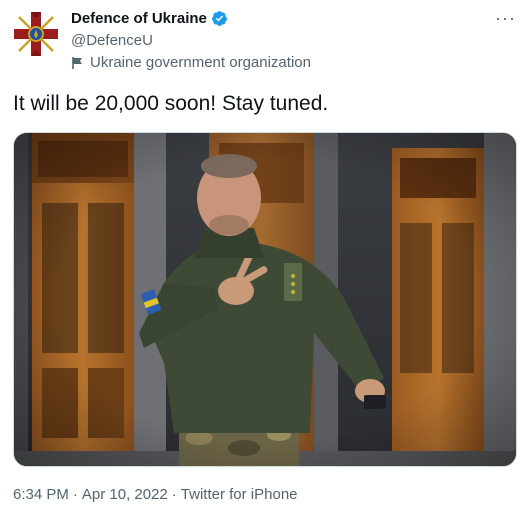 Image resolution: width=531 pixels, height=516 pixels. I want to click on affiliation-label: Ukraine government organization, so click(191, 62).